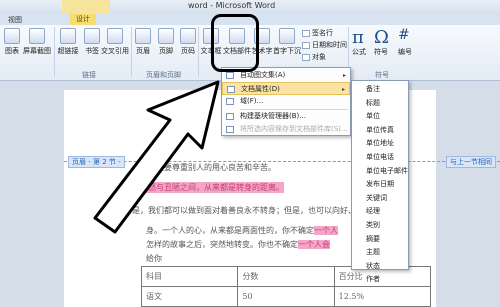 This screenshot has width=500, height=307. Describe the element at coordinates (115, 36) in the screenshot. I see `cross-reference-icon` at that location.